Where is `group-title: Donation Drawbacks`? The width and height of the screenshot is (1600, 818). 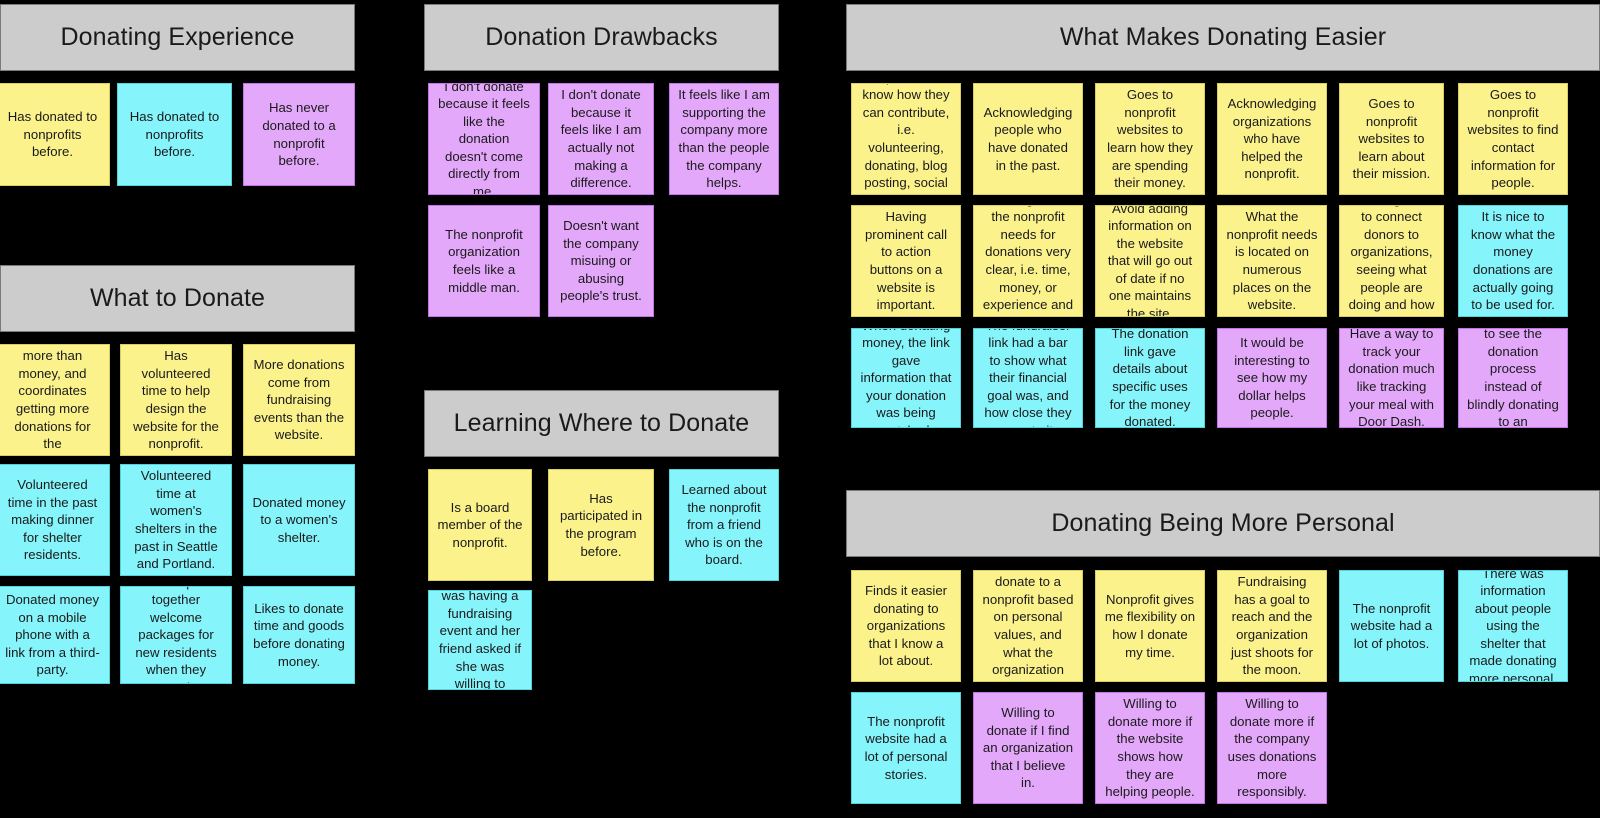 group-title: Donation Drawbacks is located at coordinates (601, 37).